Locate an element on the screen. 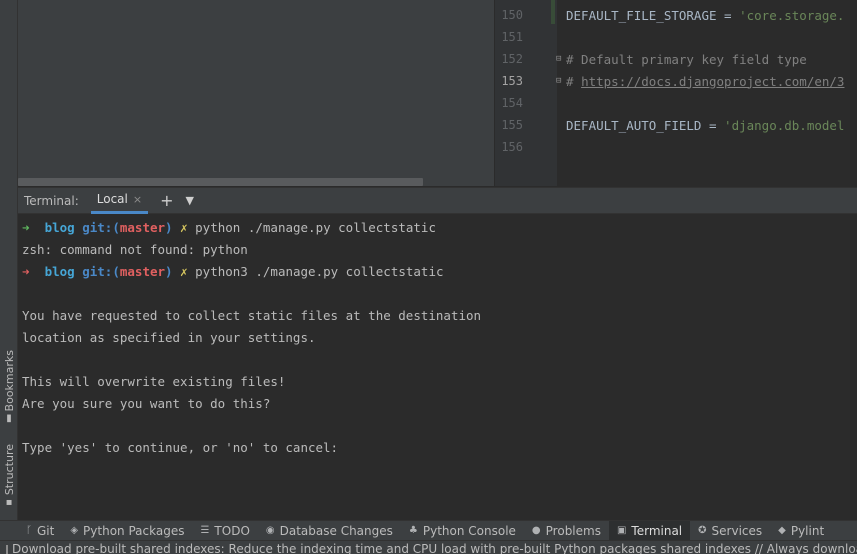 The width and height of the screenshot is (857, 554). tab-local: Local × is located at coordinates (119, 201).